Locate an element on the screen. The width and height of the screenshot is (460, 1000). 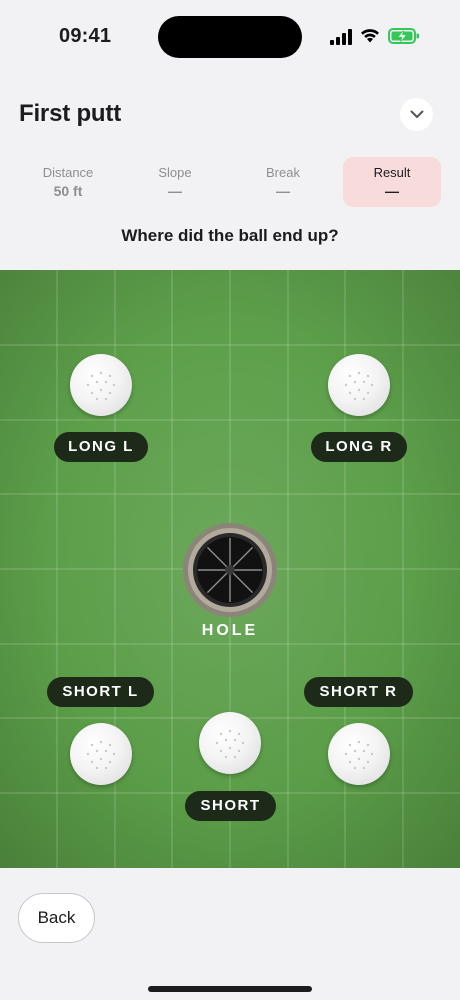
golf-ball-long-left is located at coordinates (101, 385).